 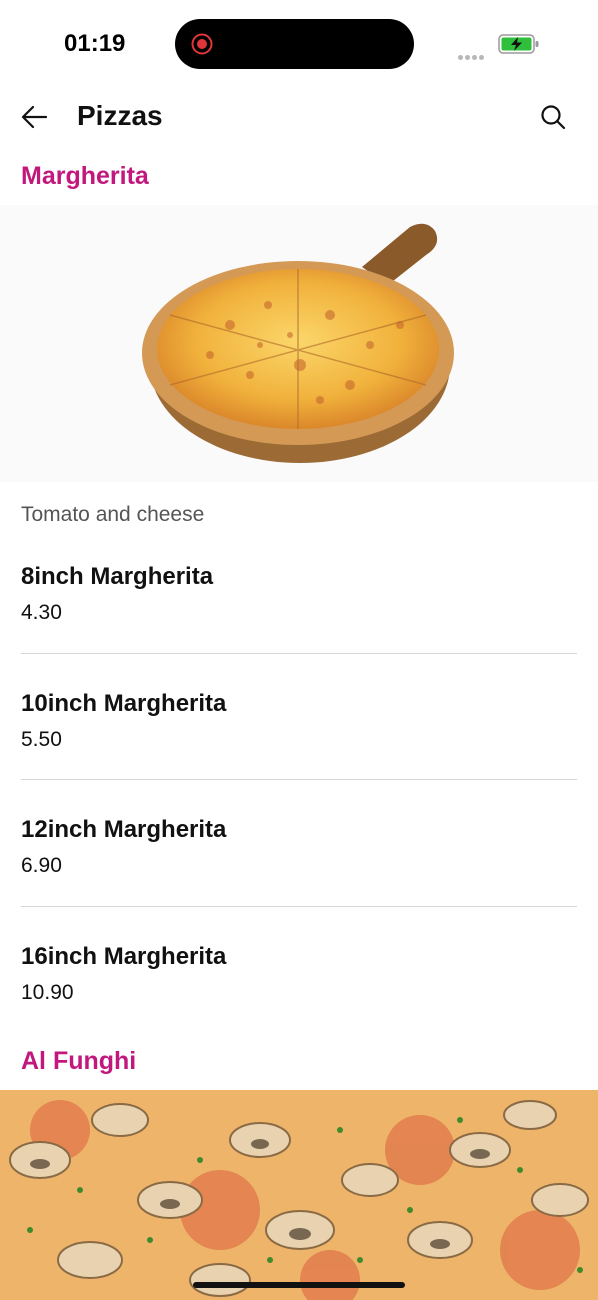 I want to click on status-bar: 01:19, so click(x=299, y=45).